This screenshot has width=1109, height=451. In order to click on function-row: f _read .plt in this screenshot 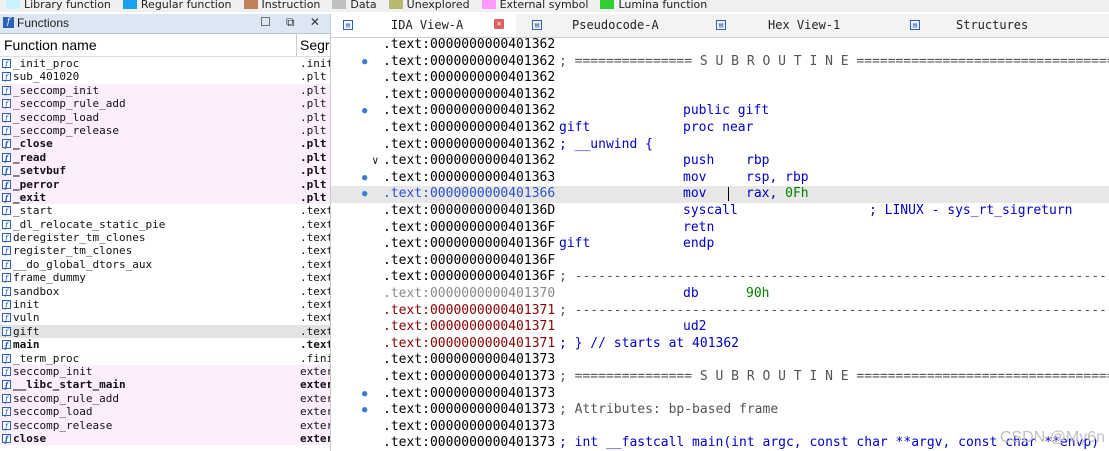, I will do `click(165, 157)`.